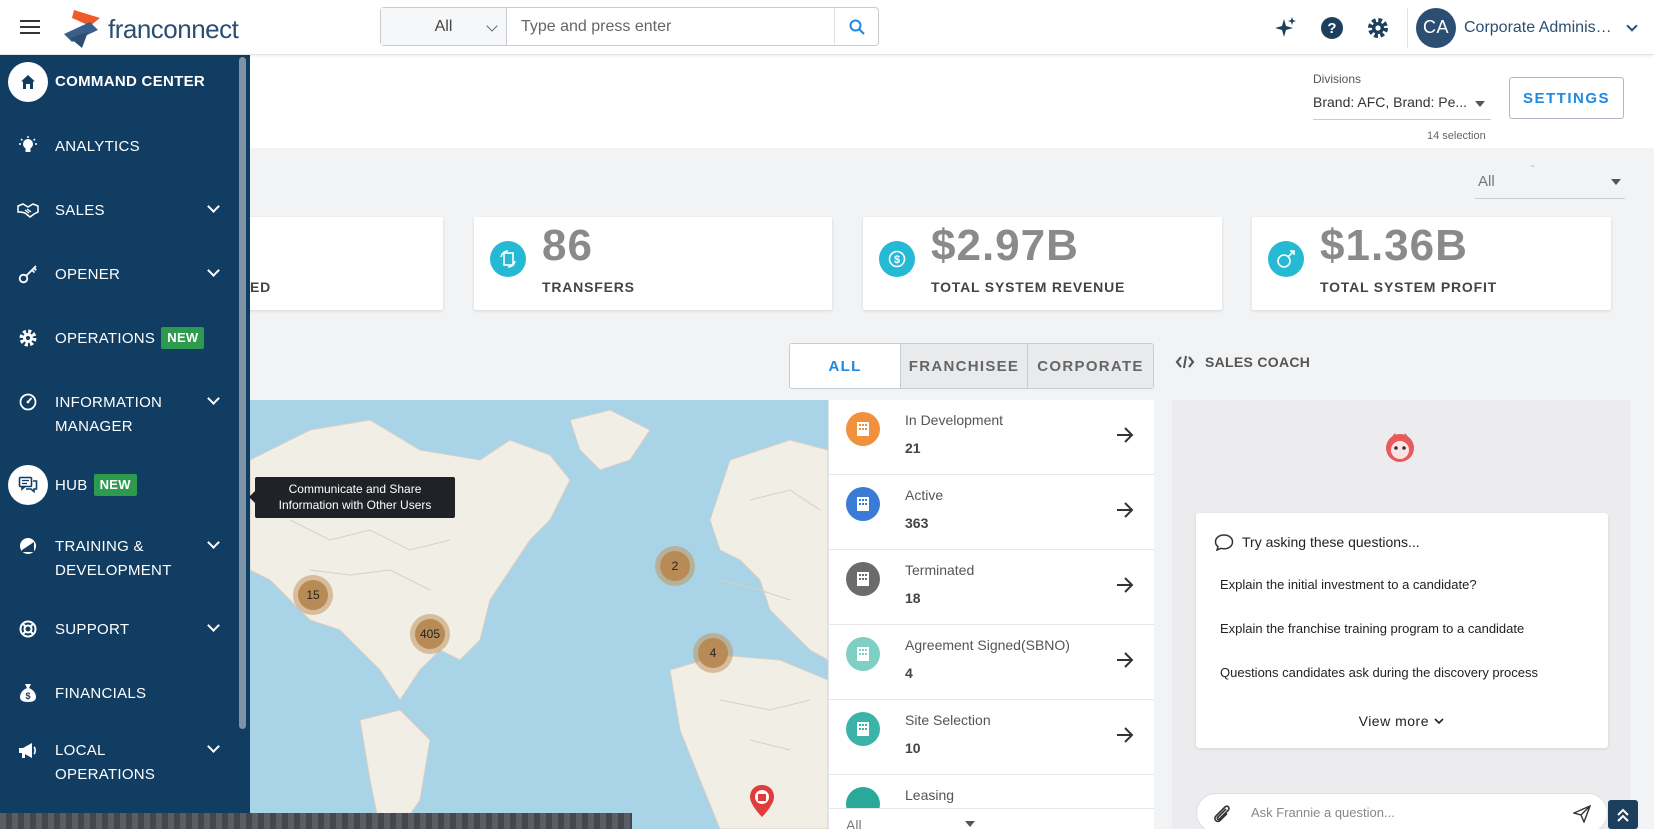 The image size is (1654, 829). What do you see at coordinates (120, 559) in the screenshot?
I see `sidebar-item-training-development: TRAINING & DEVELOPMENT` at bounding box center [120, 559].